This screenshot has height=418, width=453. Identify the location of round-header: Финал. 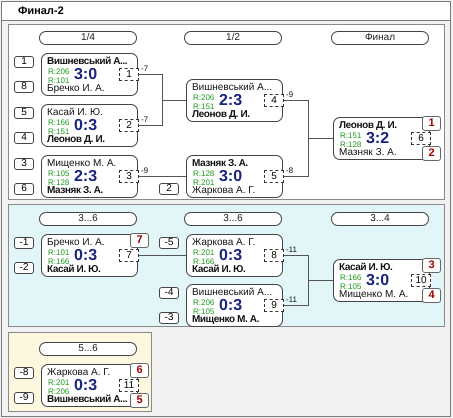
(380, 38).